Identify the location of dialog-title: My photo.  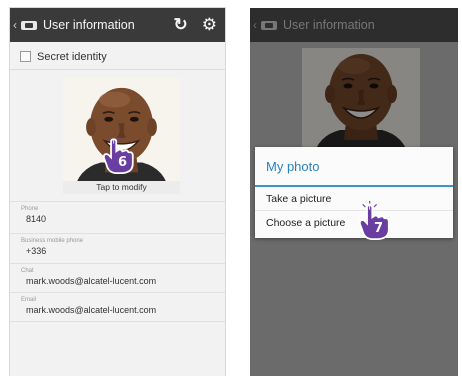
(354, 167).